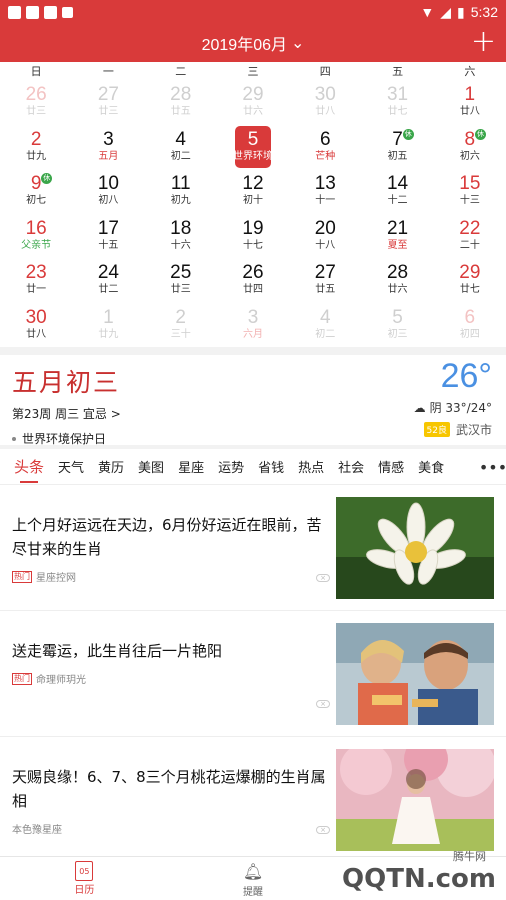 The width and height of the screenshot is (506, 900). I want to click on calendar-day: 13 十一, so click(325, 191).